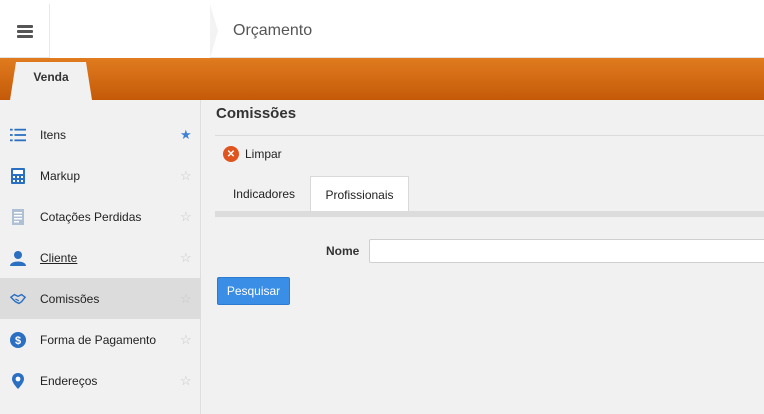 This screenshot has height=414, width=764. Describe the element at coordinates (53, 134) in the screenshot. I see `sidebar-item-label: Itens` at that location.